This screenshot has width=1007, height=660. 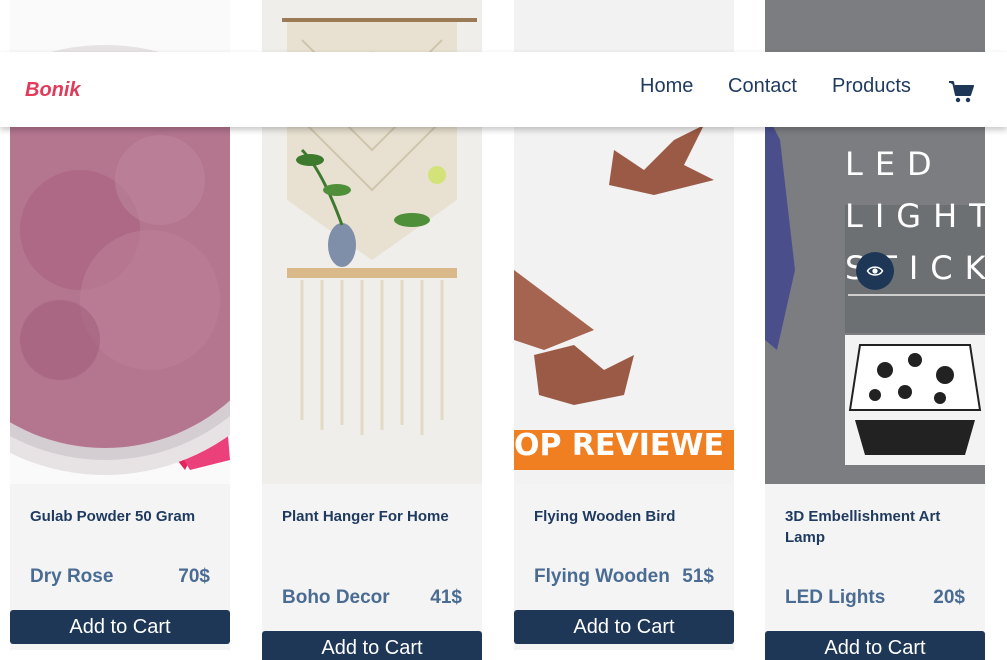 I want to click on product-price: 41$, so click(x=446, y=597).